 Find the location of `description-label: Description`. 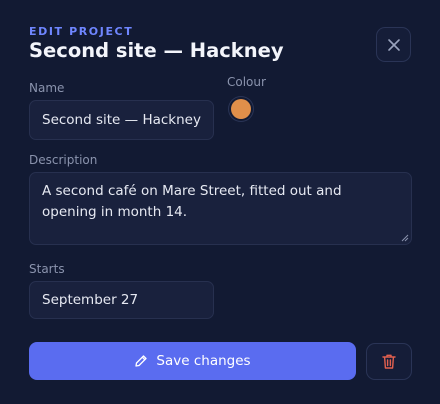

description-label: Description is located at coordinates (63, 160).